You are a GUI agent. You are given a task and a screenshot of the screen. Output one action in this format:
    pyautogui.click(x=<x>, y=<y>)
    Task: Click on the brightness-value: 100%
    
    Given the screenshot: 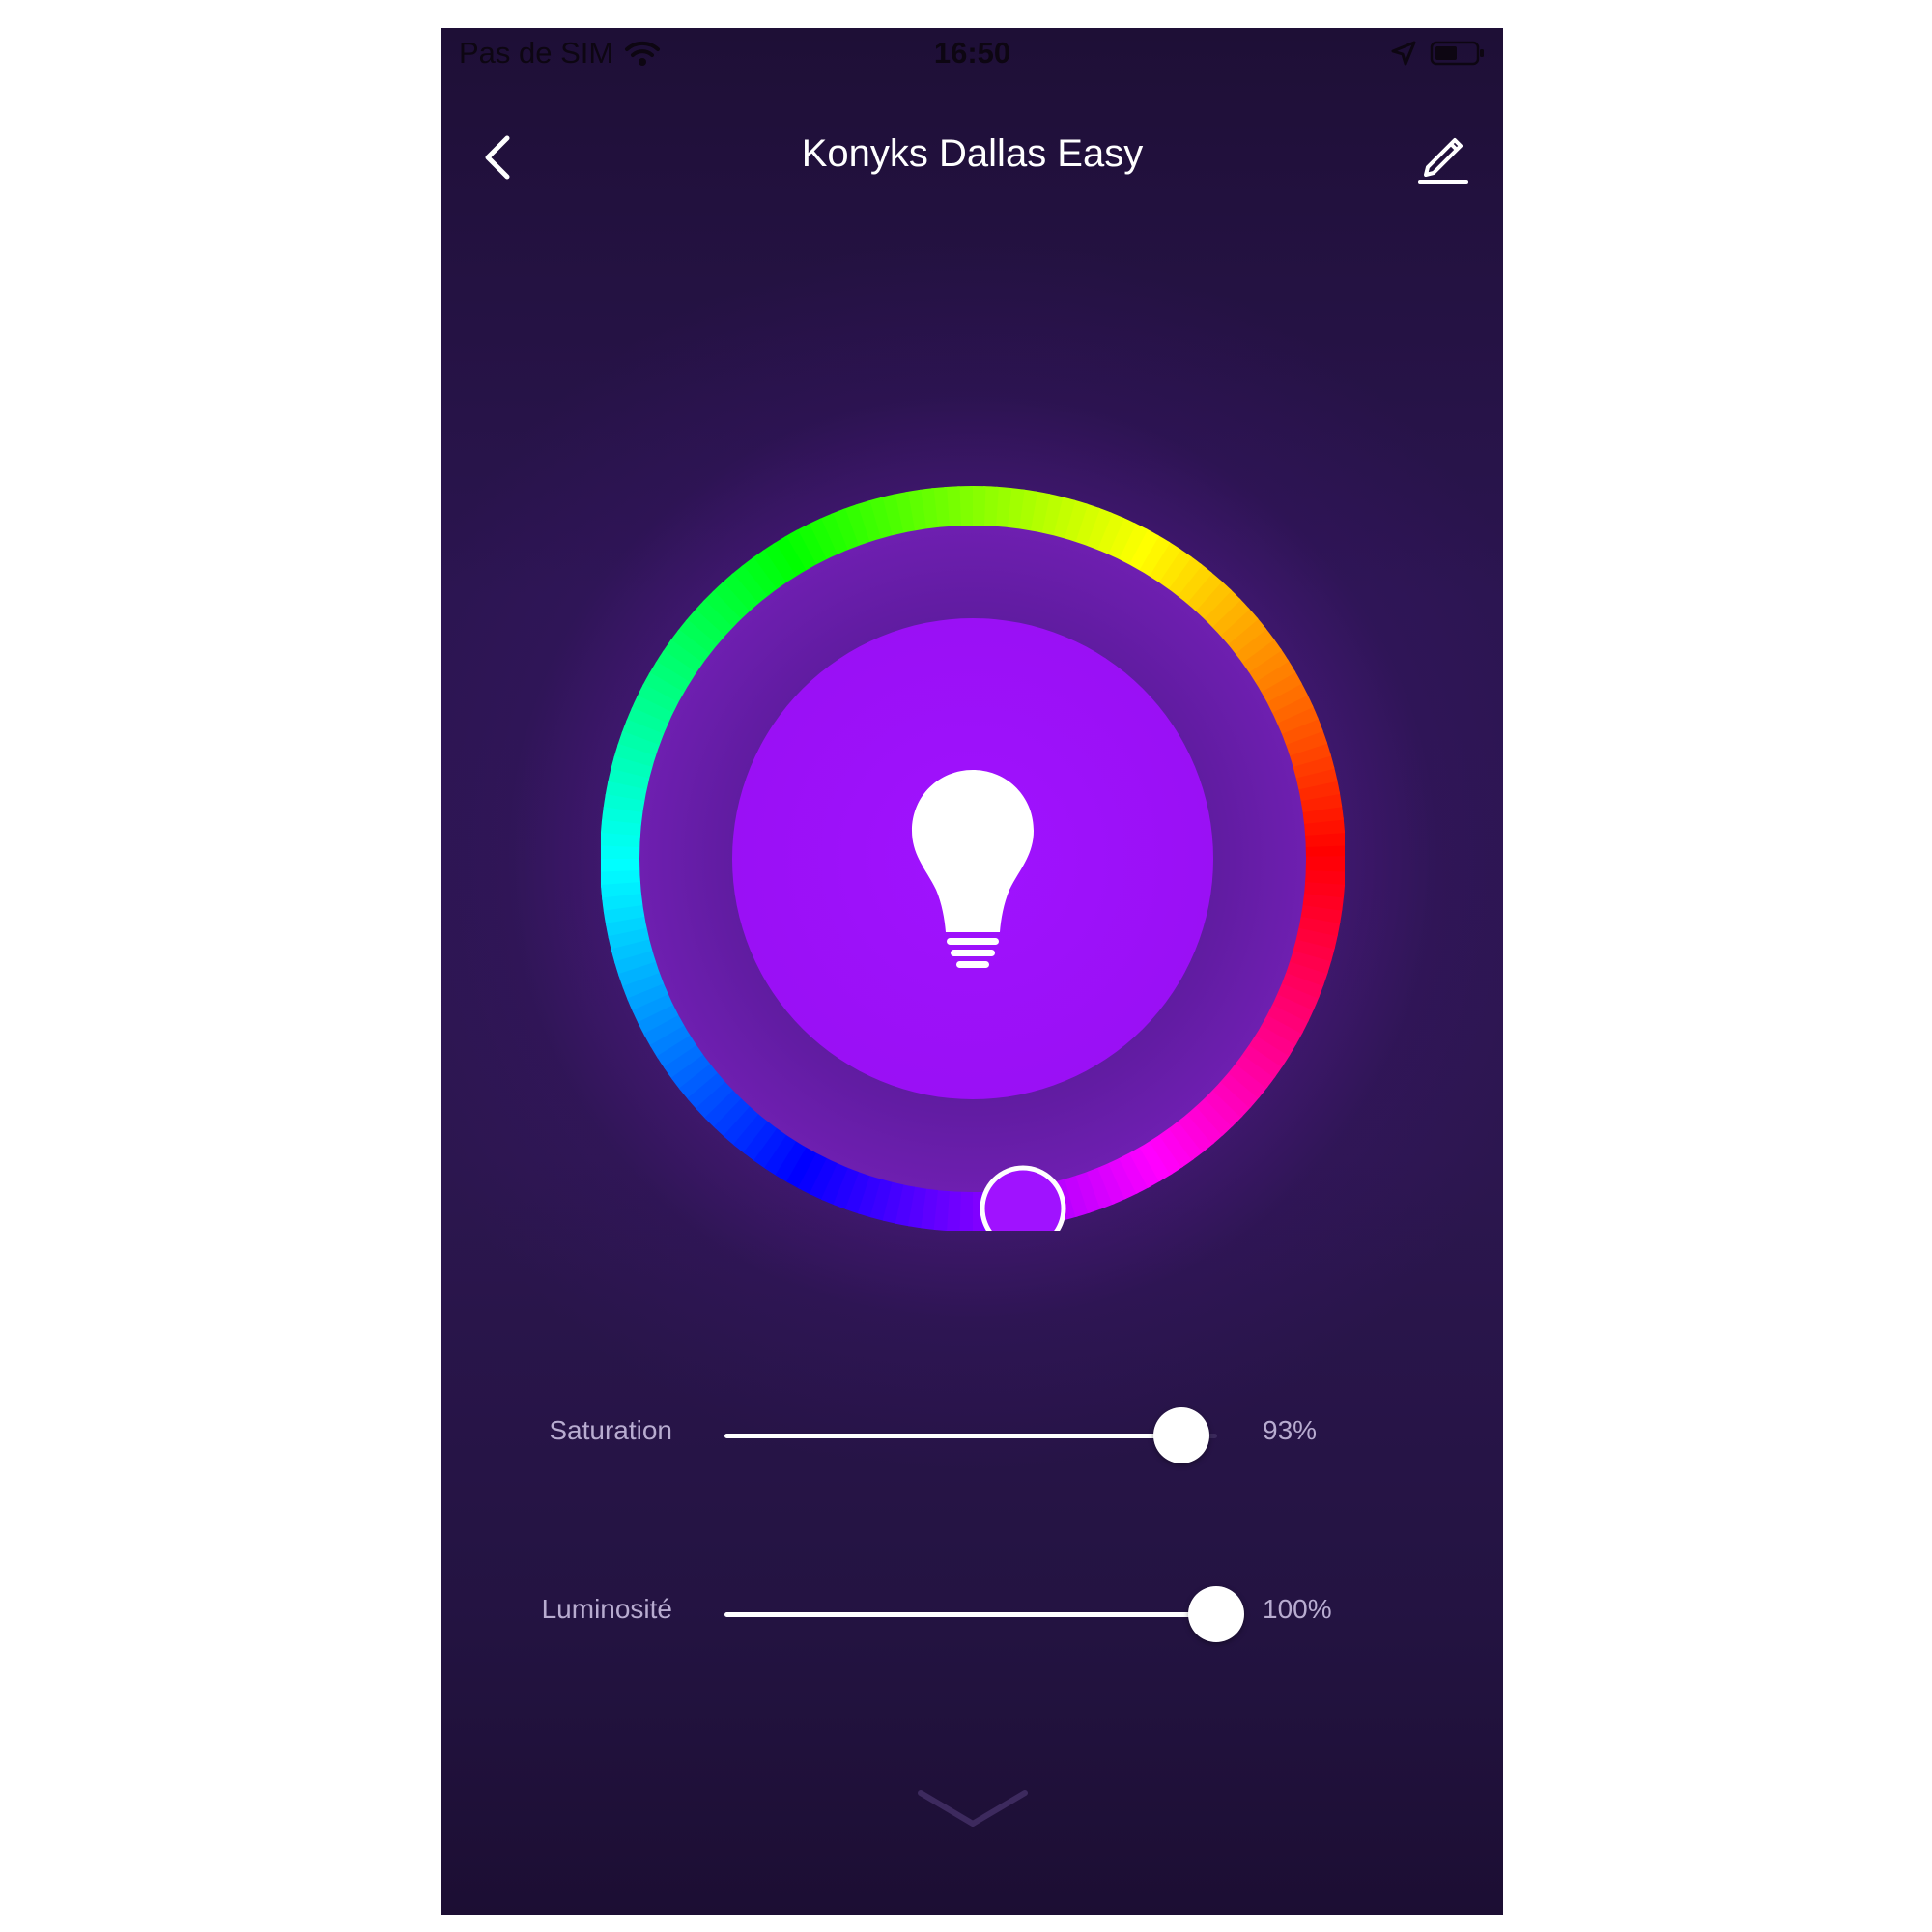 What is the action you would take?
    pyautogui.click(x=1297, y=1609)
    